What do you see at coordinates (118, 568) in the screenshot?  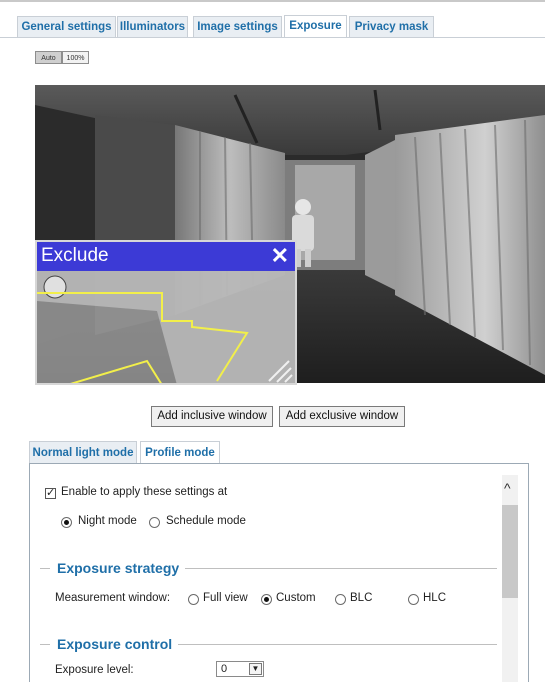 I see `exposure-strategy-title: Exposure strategy` at bounding box center [118, 568].